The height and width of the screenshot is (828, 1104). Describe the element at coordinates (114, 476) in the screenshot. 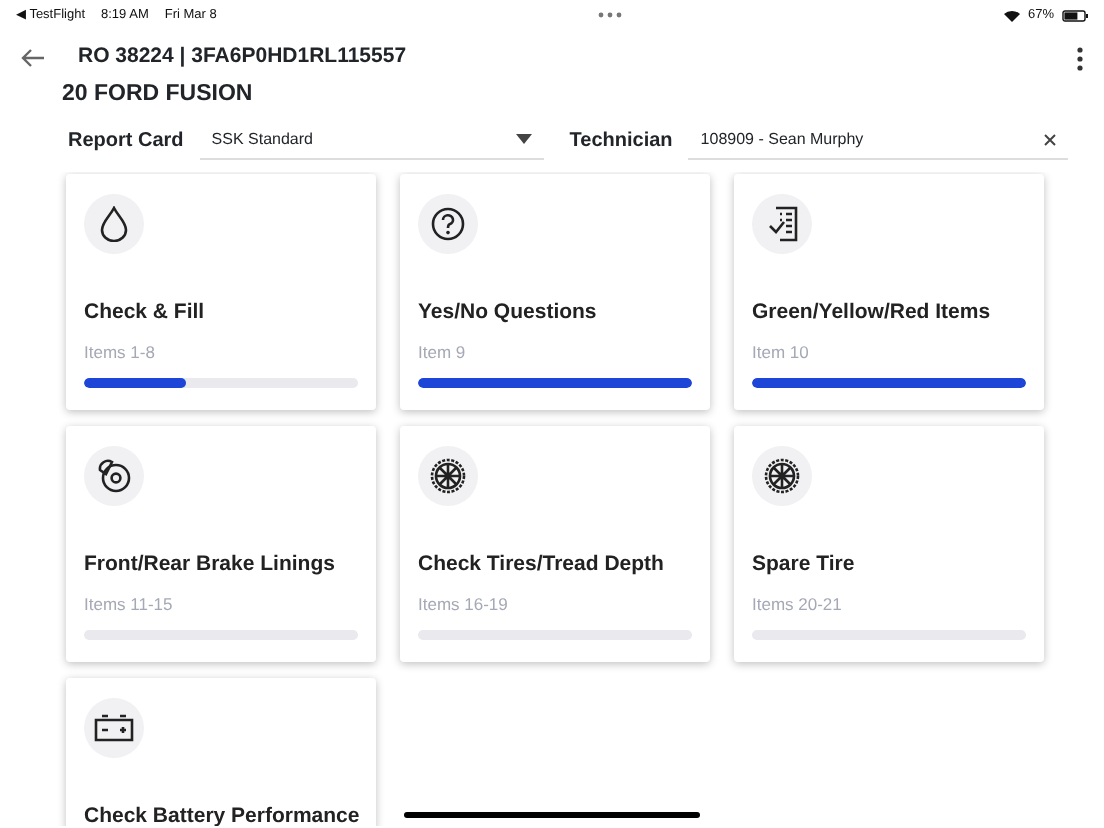

I see `brake-disc-icon` at that location.